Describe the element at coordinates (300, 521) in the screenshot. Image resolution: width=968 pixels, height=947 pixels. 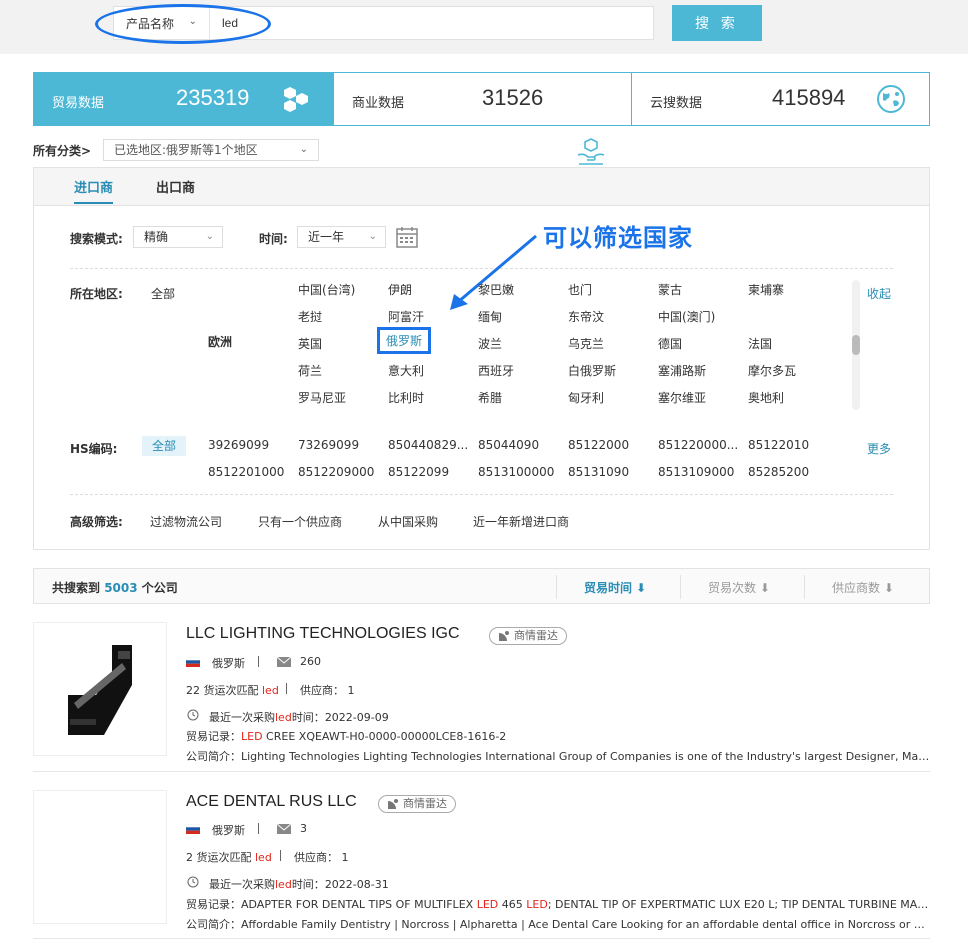
I see `adv-filter-option: 只有一个供应商` at that location.